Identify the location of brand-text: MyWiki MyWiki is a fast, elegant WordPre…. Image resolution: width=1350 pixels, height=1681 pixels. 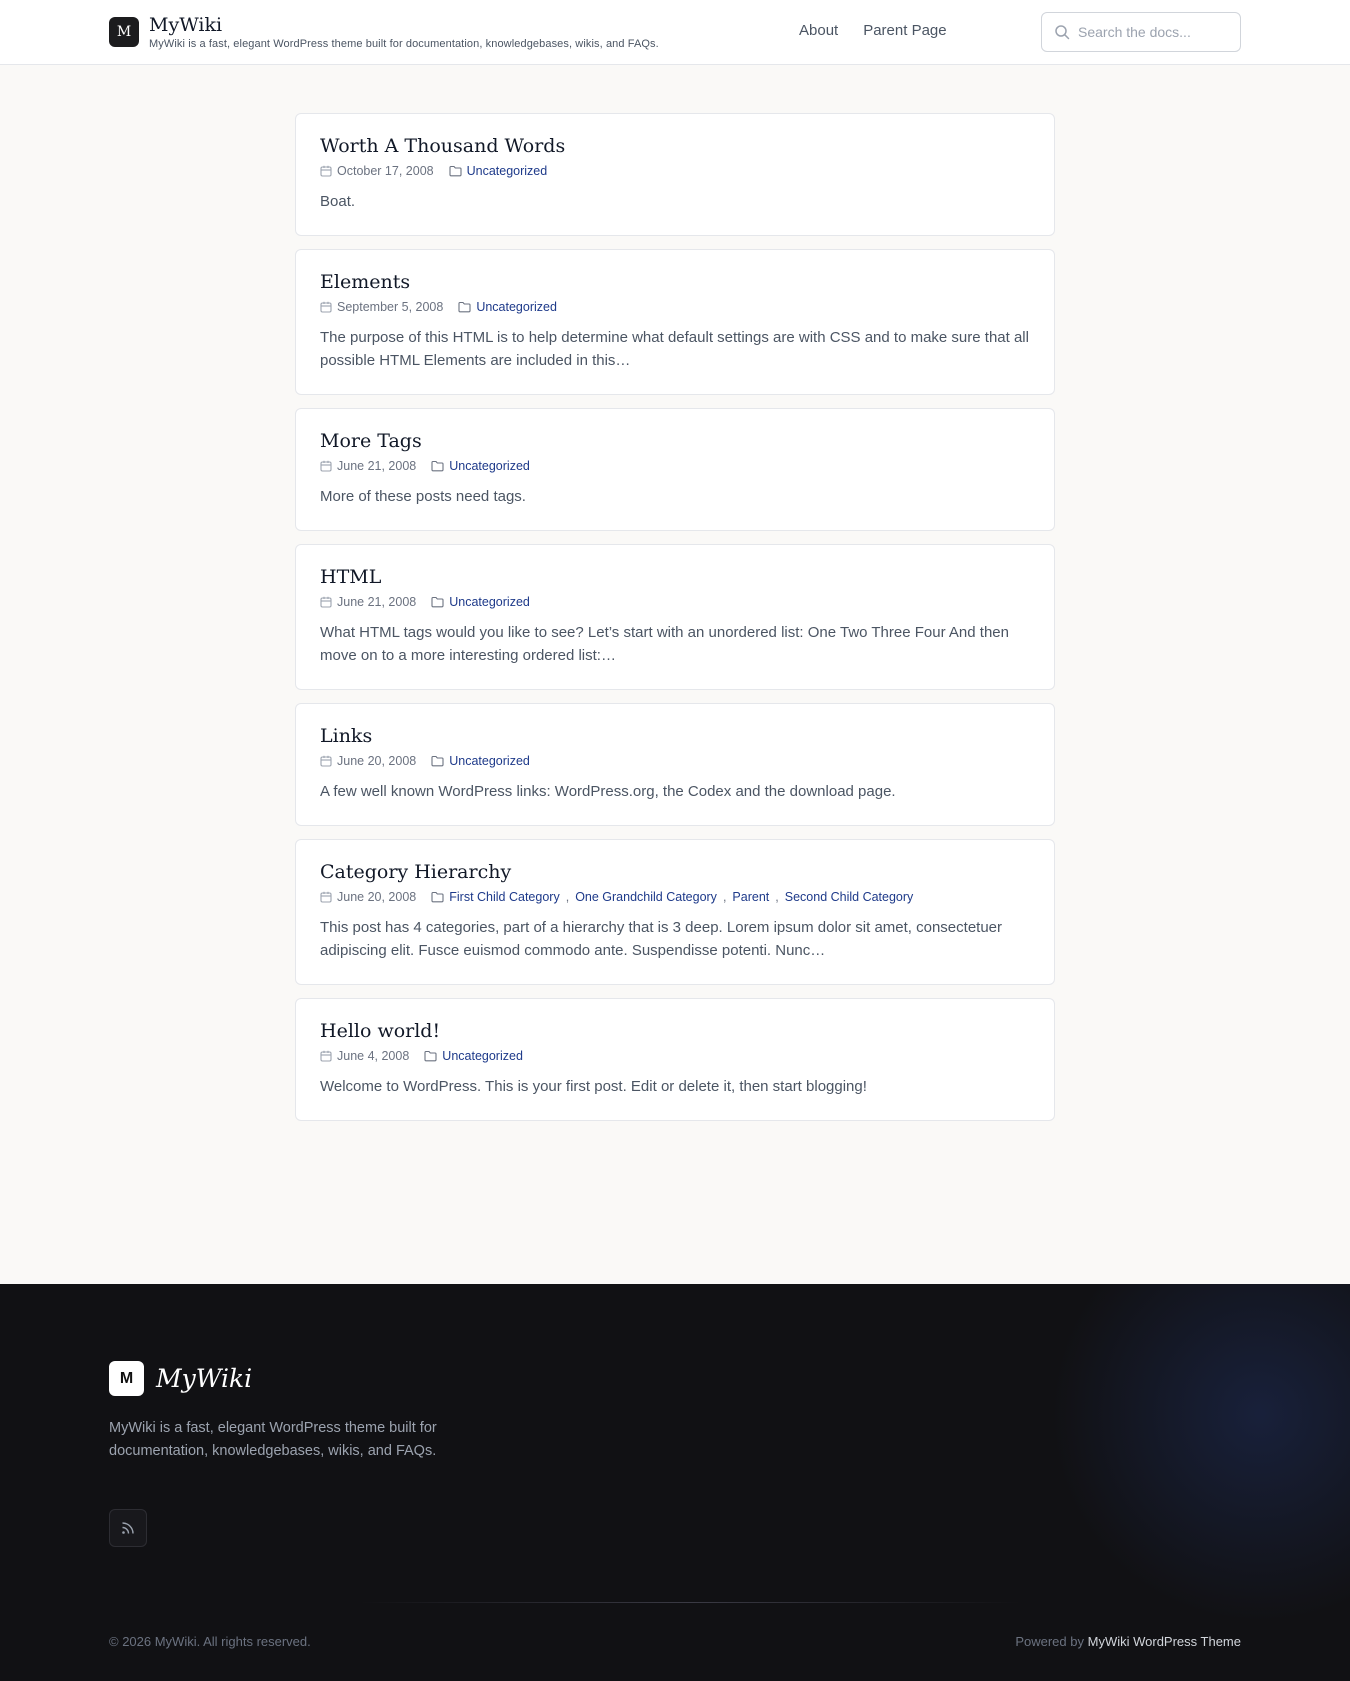
(404, 32).